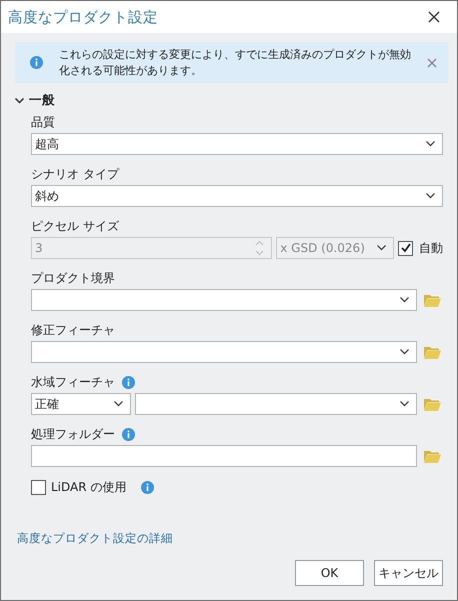 This screenshot has height=601, width=458. What do you see at coordinates (224, 456) in the screenshot?
I see `input-field` at bounding box center [224, 456].